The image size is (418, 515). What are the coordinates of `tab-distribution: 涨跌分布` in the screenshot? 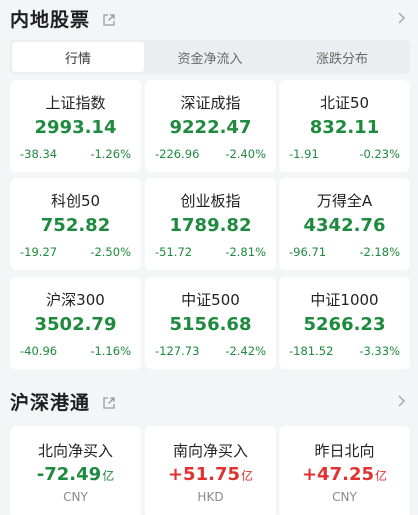 It's located at (342, 57).